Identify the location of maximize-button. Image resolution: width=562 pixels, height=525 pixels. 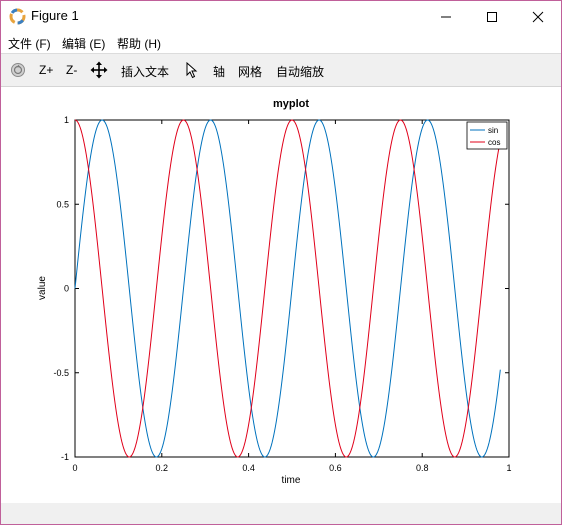
(492, 16).